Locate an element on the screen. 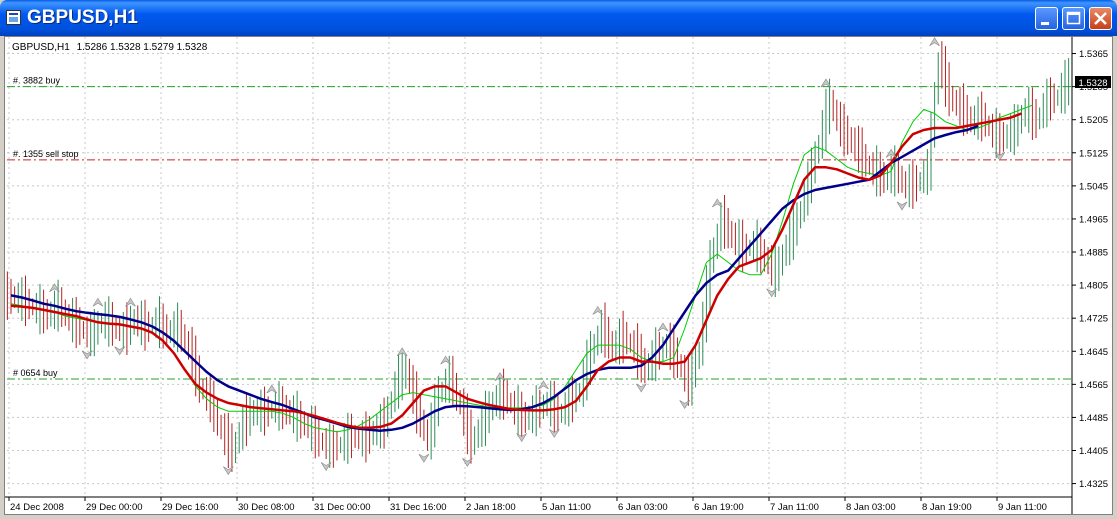 Image resolution: width=1117 pixels, height=519 pixels. x-tick-label: 24 Dec 2008 is located at coordinates (37, 507).